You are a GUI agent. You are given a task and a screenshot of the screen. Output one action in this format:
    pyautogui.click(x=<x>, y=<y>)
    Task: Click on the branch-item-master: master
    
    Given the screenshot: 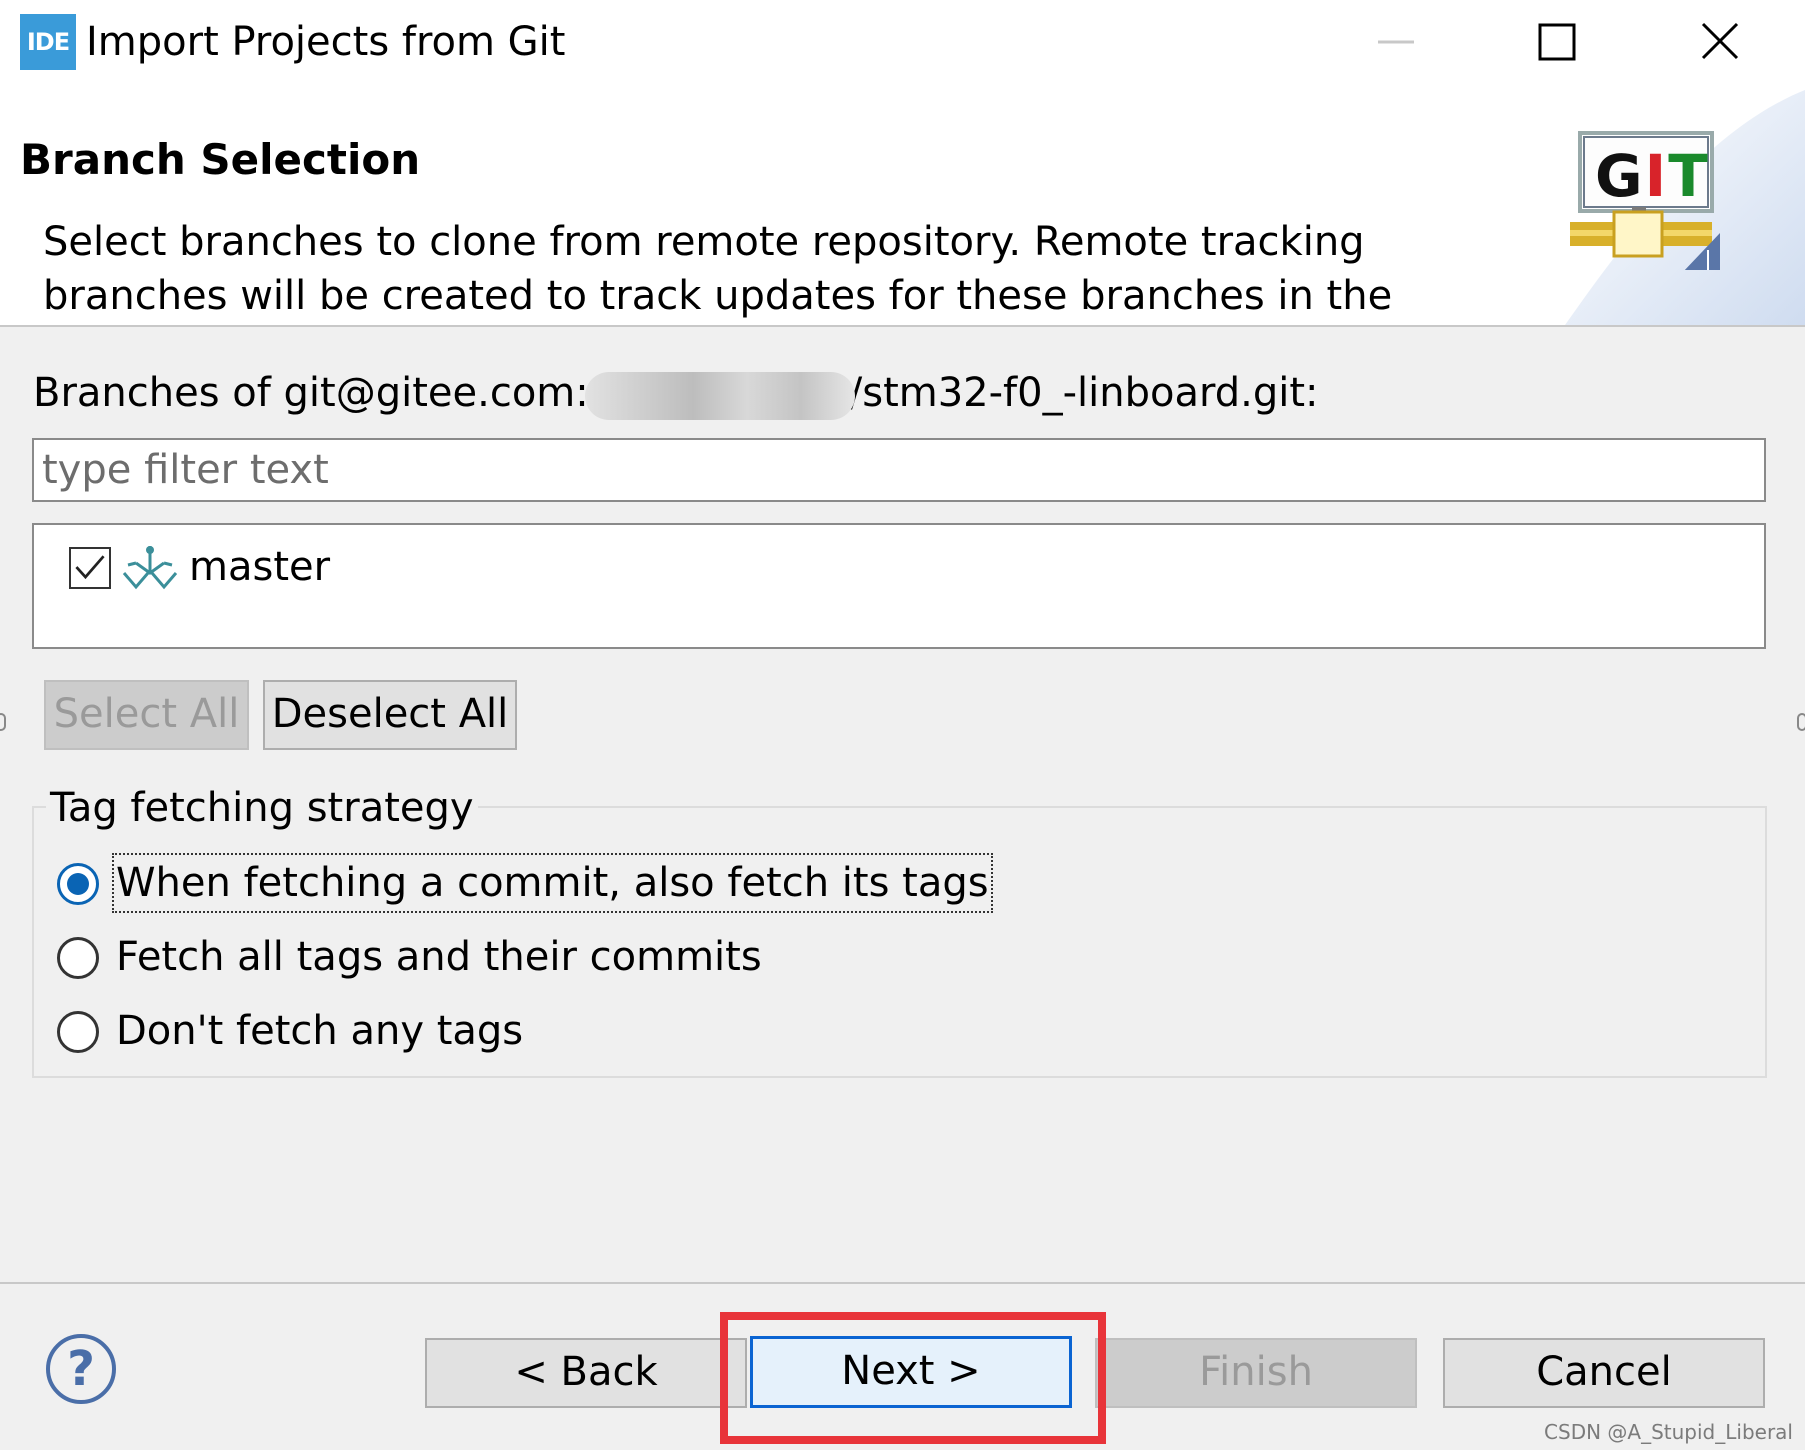 What is the action you would take?
    pyautogui.click(x=334, y=565)
    